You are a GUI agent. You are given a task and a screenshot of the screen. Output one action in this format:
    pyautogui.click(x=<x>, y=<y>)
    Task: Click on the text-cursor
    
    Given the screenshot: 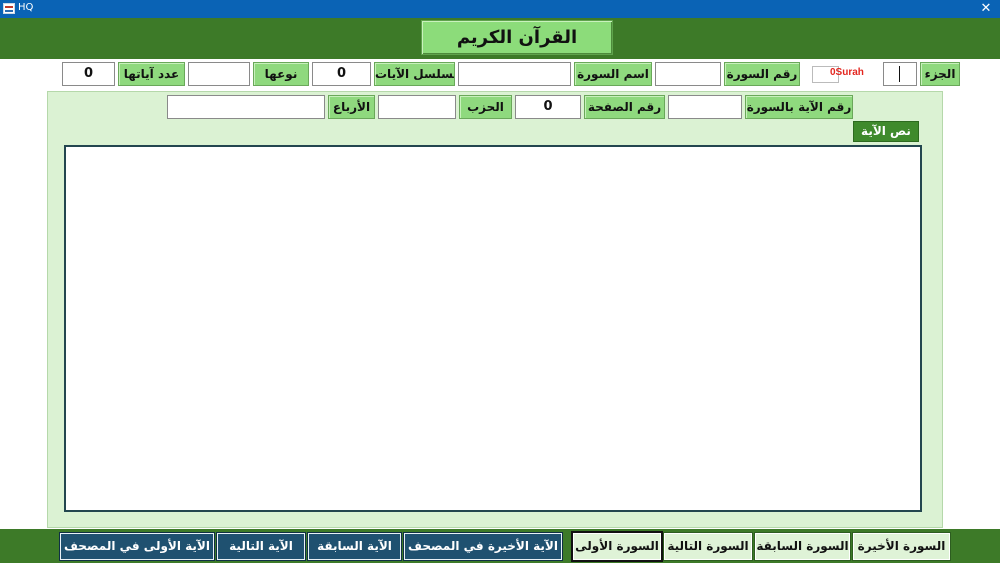 What is the action you would take?
    pyautogui.click(x=899, y=74)
    